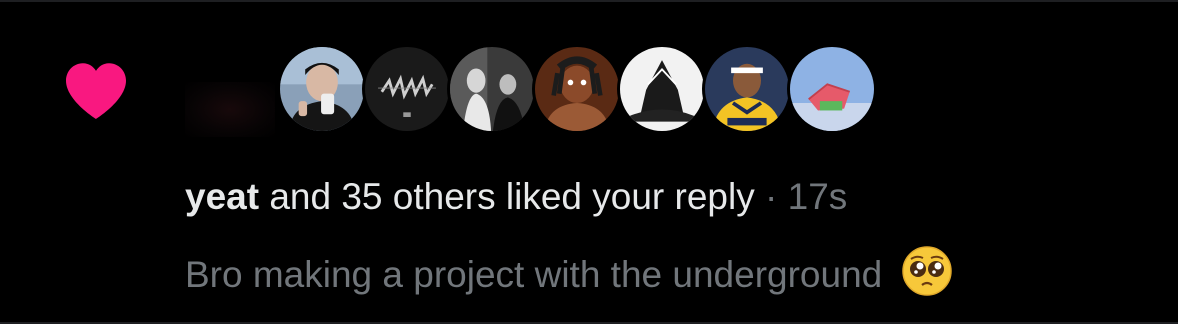 Image resolution: width=1178 pixels, height=324 pixels. Describe the element at coordinates (507, 196) in the screenshot. I see `like-action-text: and 35 others liked your reply` at that location.